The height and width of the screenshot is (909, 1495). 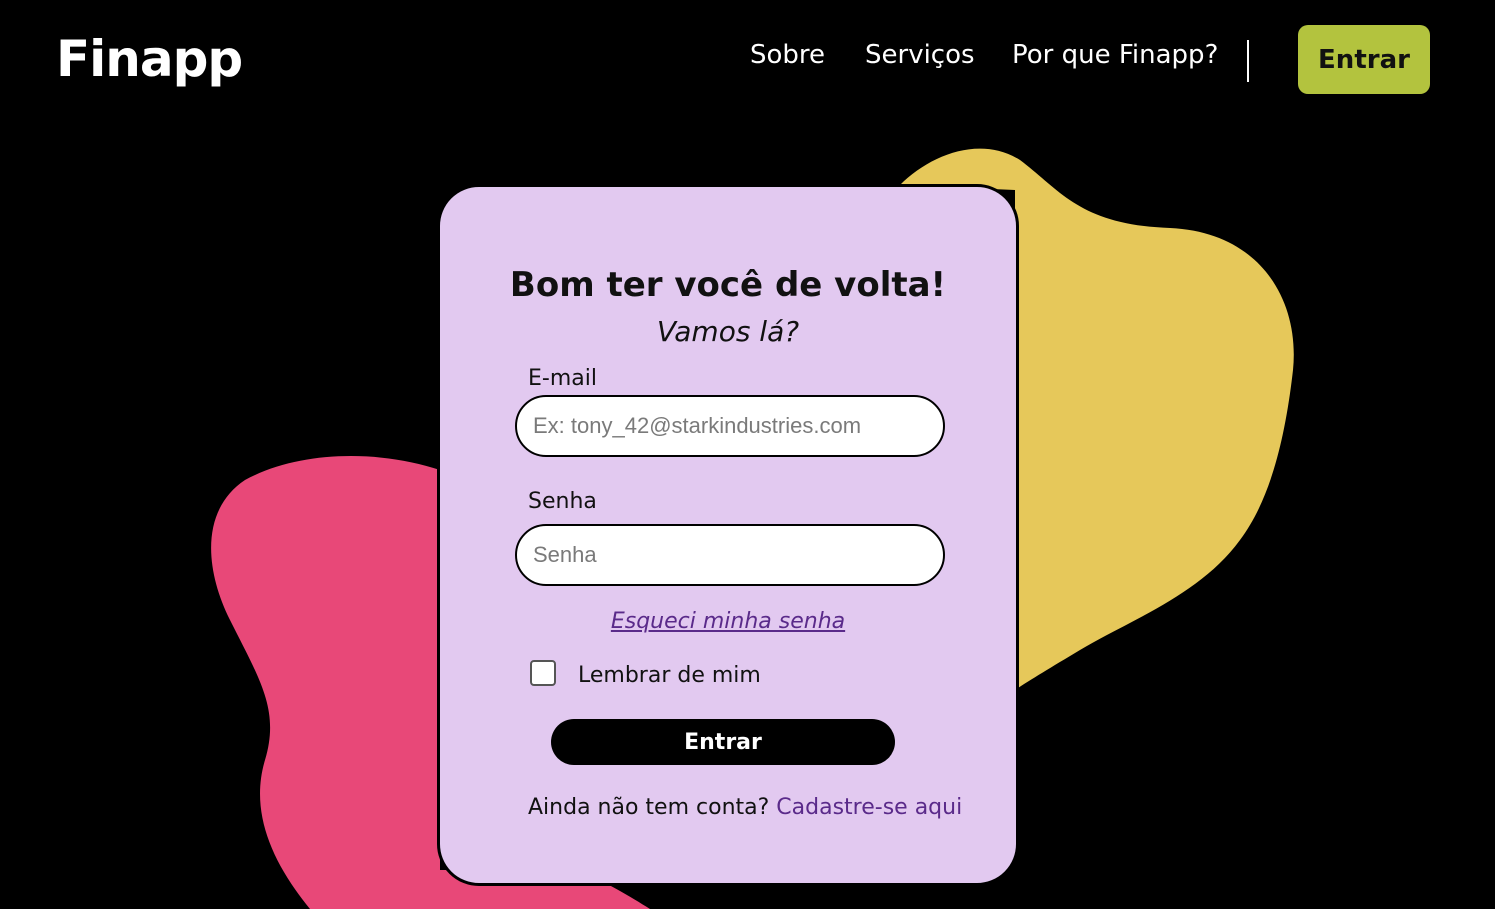 I want to click on nav-divider, so click(x=1248, y=61).